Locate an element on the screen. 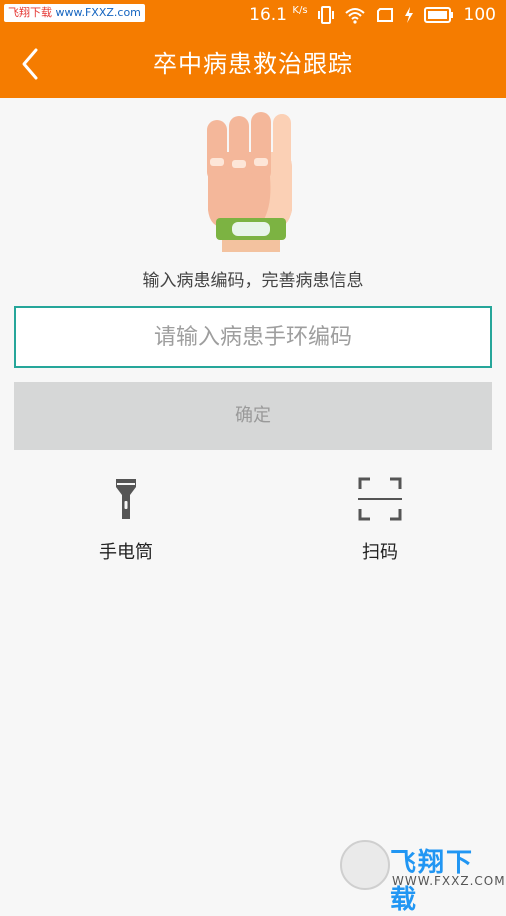 The height and width of the screenshot is (916, 506). flashlight-button: 手电筒 is located at coordinates (126, 519).